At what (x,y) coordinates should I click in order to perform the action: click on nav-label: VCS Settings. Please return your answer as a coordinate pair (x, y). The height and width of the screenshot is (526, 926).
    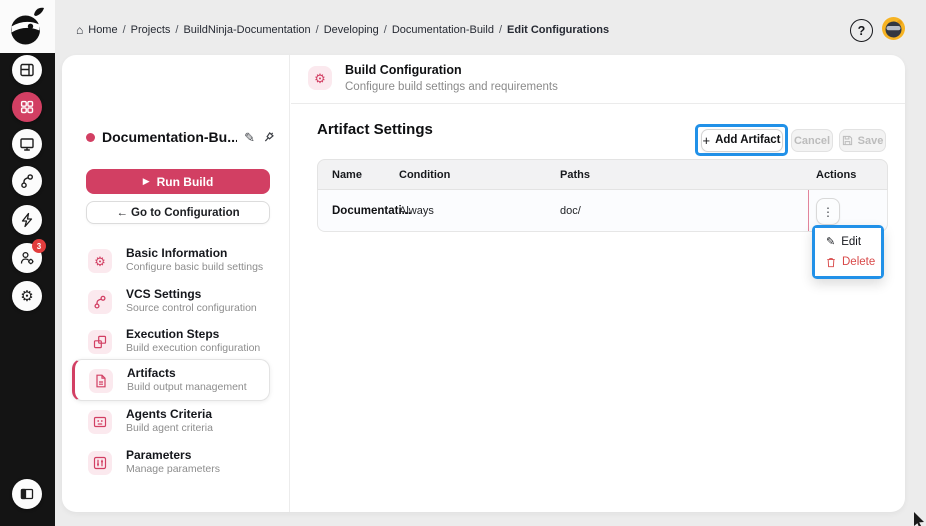
    Looking at the image, I should click on (164, 294).